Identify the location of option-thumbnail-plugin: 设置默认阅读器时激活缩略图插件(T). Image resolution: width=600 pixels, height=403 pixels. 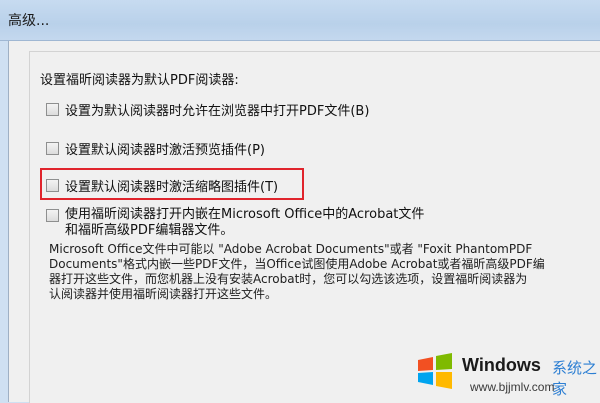
(162, 185).